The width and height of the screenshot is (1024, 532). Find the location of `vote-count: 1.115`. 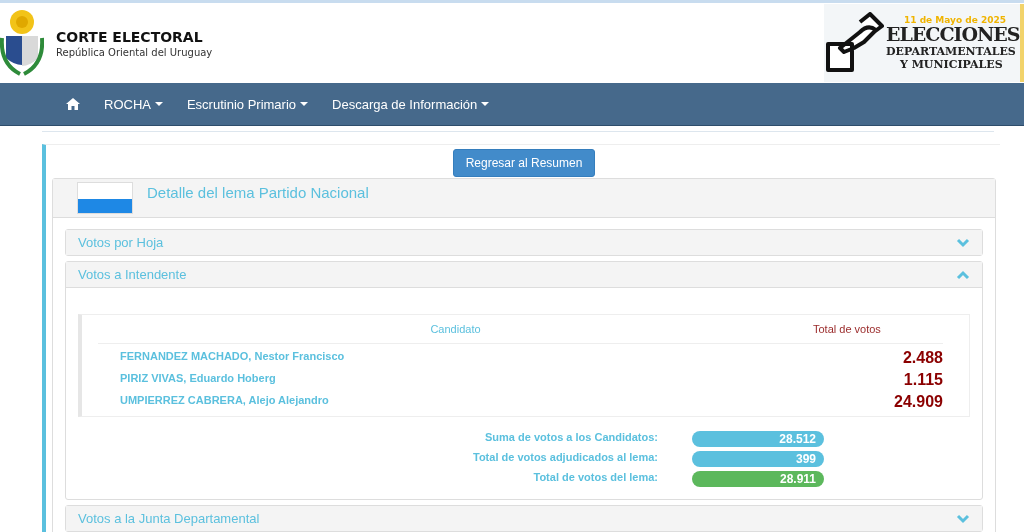

vote-count: 1.115 is located at coordinates (922, 380).